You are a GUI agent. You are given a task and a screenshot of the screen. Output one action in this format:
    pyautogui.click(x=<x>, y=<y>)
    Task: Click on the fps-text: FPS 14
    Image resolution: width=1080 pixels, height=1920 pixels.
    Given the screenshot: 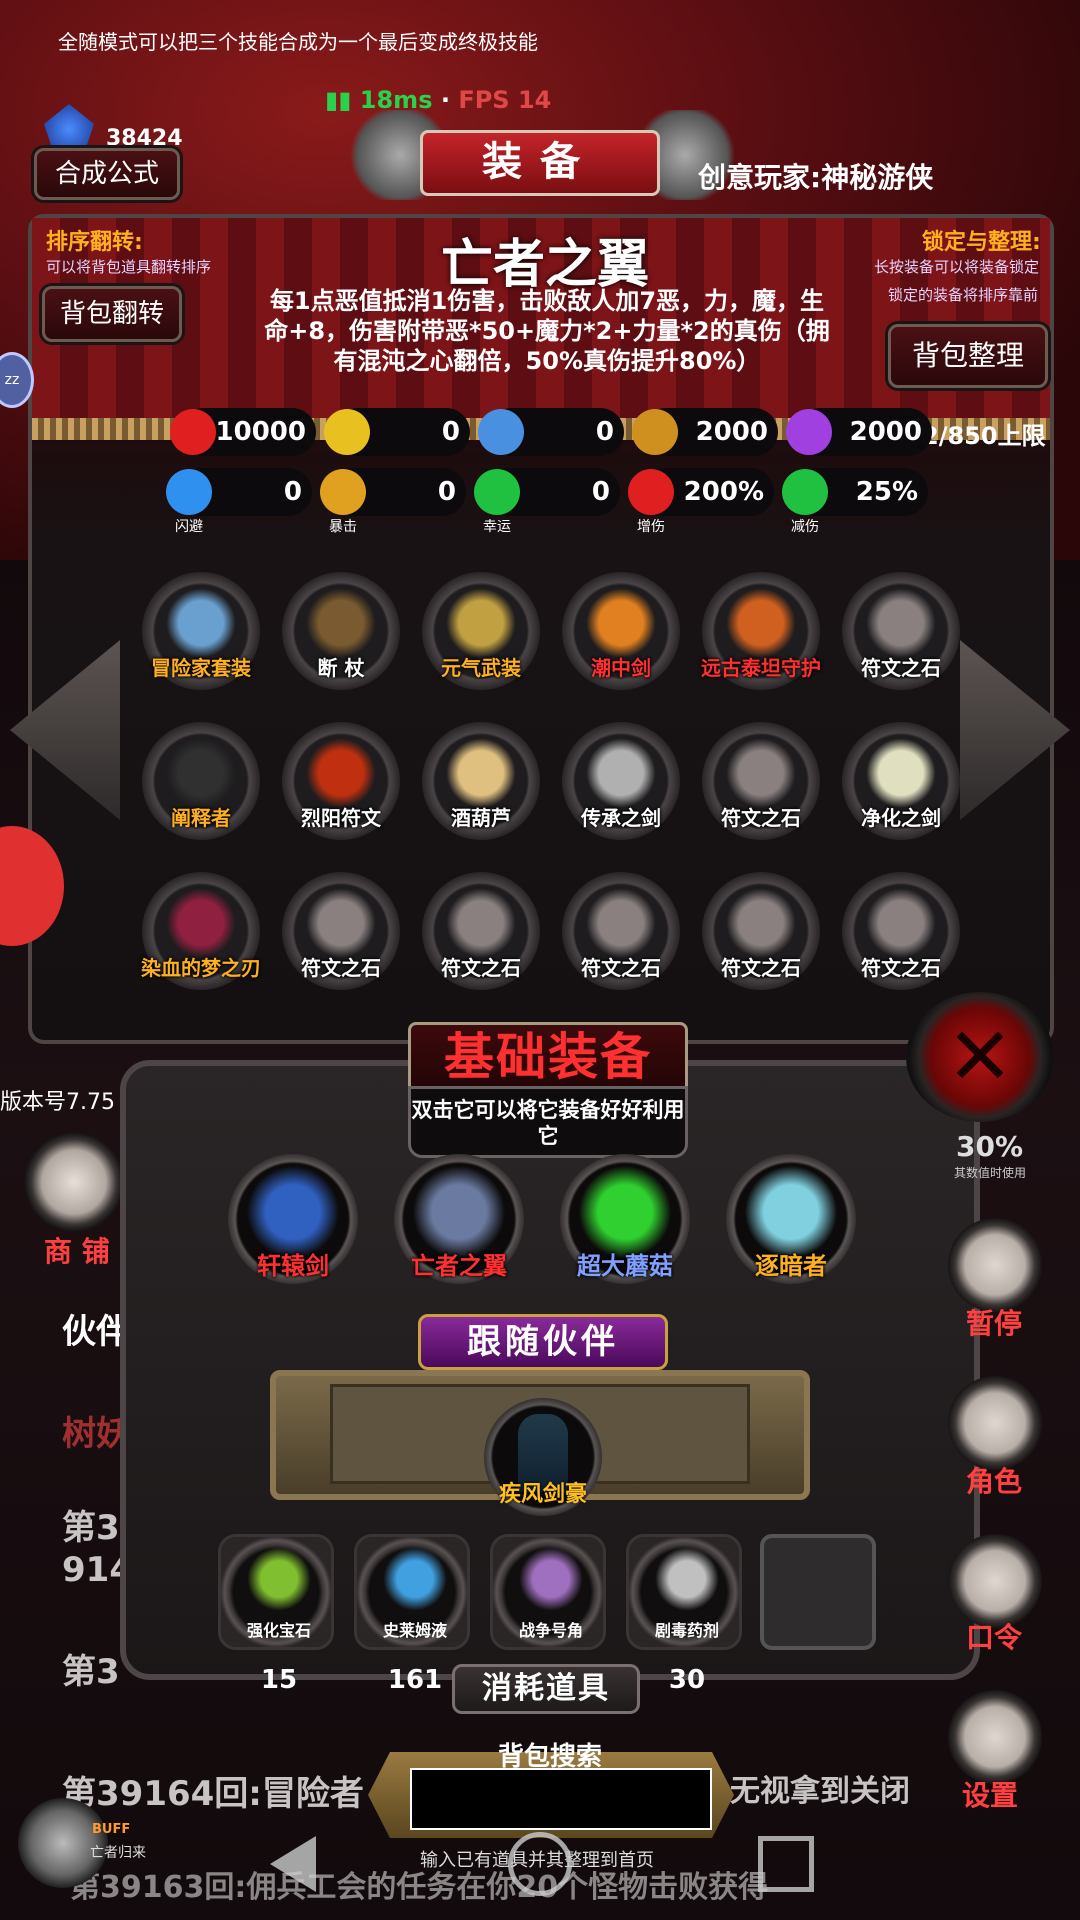 What is the action you would take?
    pyautogui.click(x=505, y=100)
    